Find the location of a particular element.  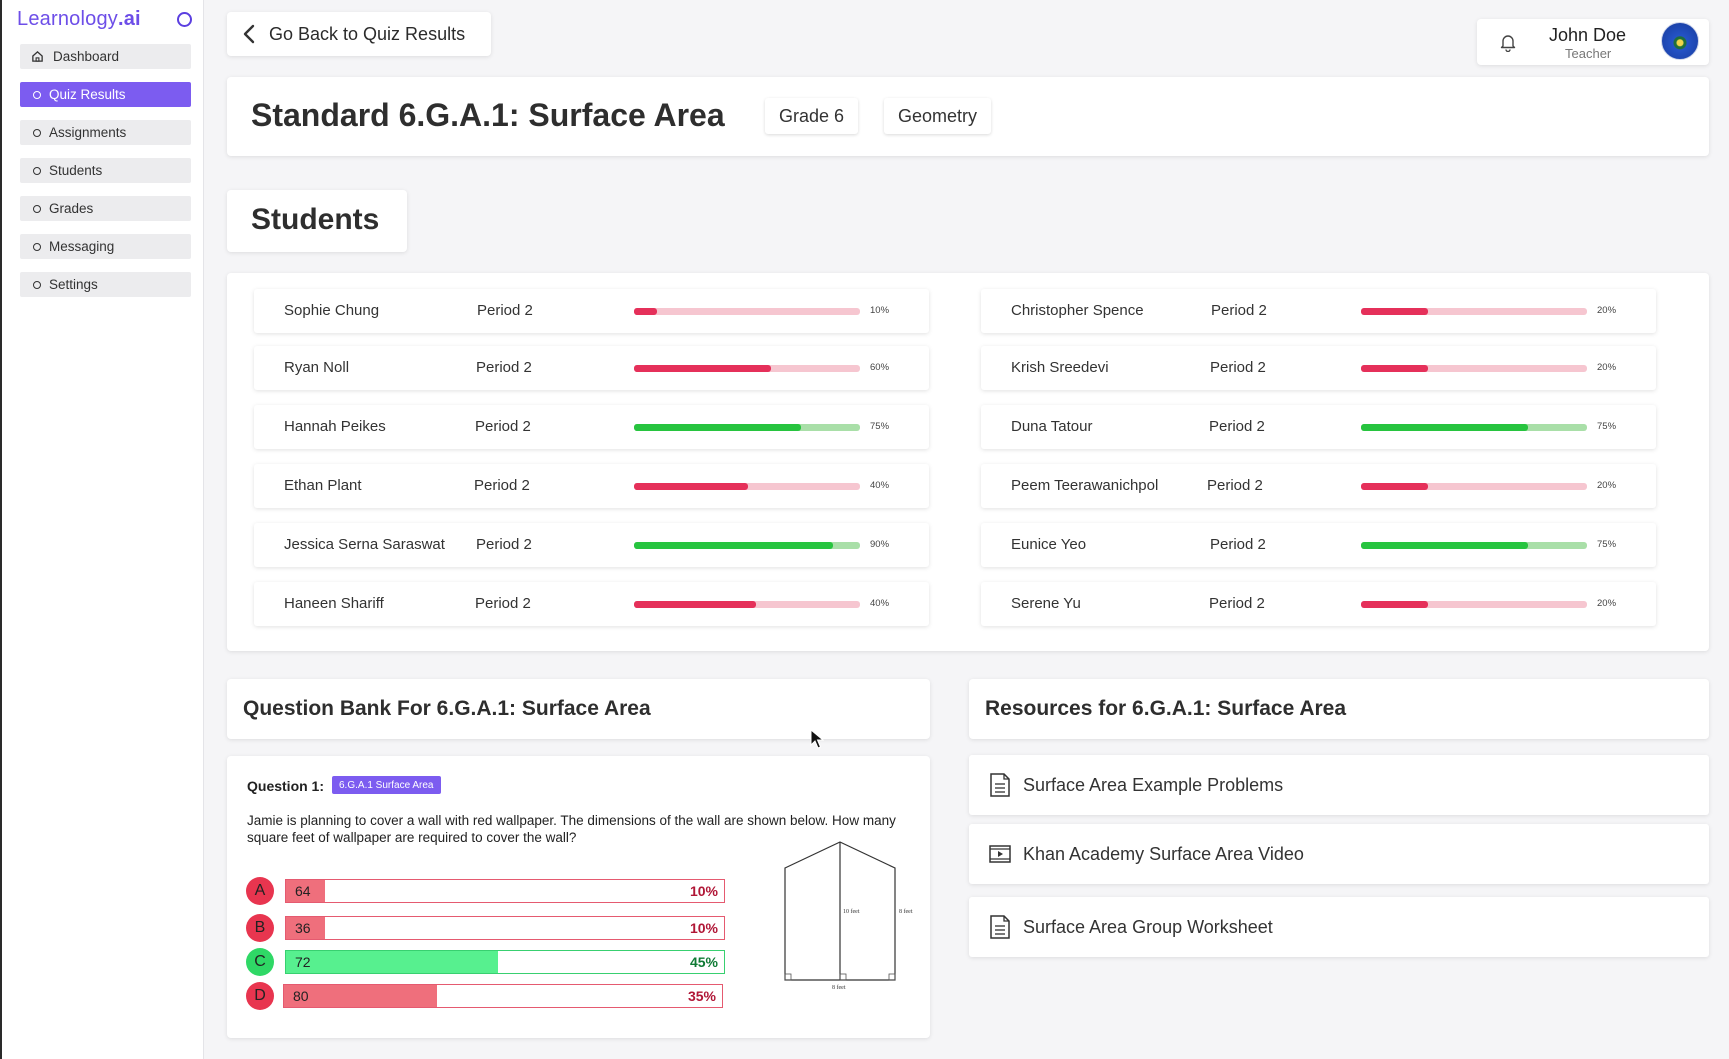

sidebar-item-quiz-results: Quiz Results is located at coordinates (105, 94).